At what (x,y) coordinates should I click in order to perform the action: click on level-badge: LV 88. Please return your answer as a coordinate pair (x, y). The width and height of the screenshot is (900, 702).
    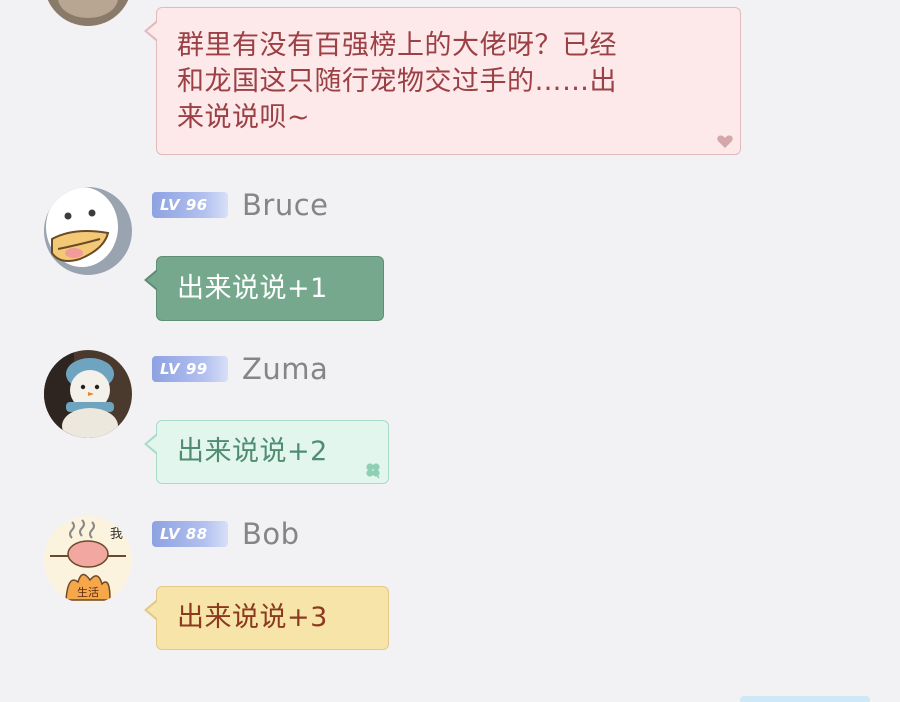
    Looking at the image, I should click on (190, 534).